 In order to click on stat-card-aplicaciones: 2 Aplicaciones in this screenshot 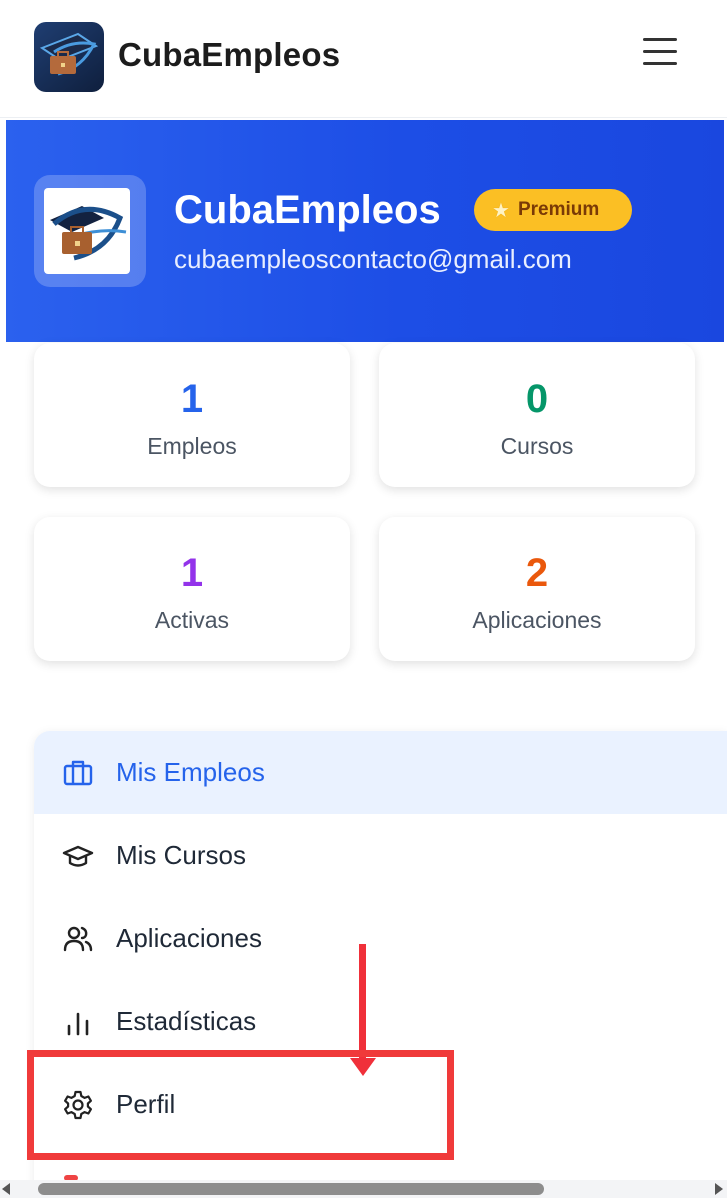, I will do `click(537, 589)`.